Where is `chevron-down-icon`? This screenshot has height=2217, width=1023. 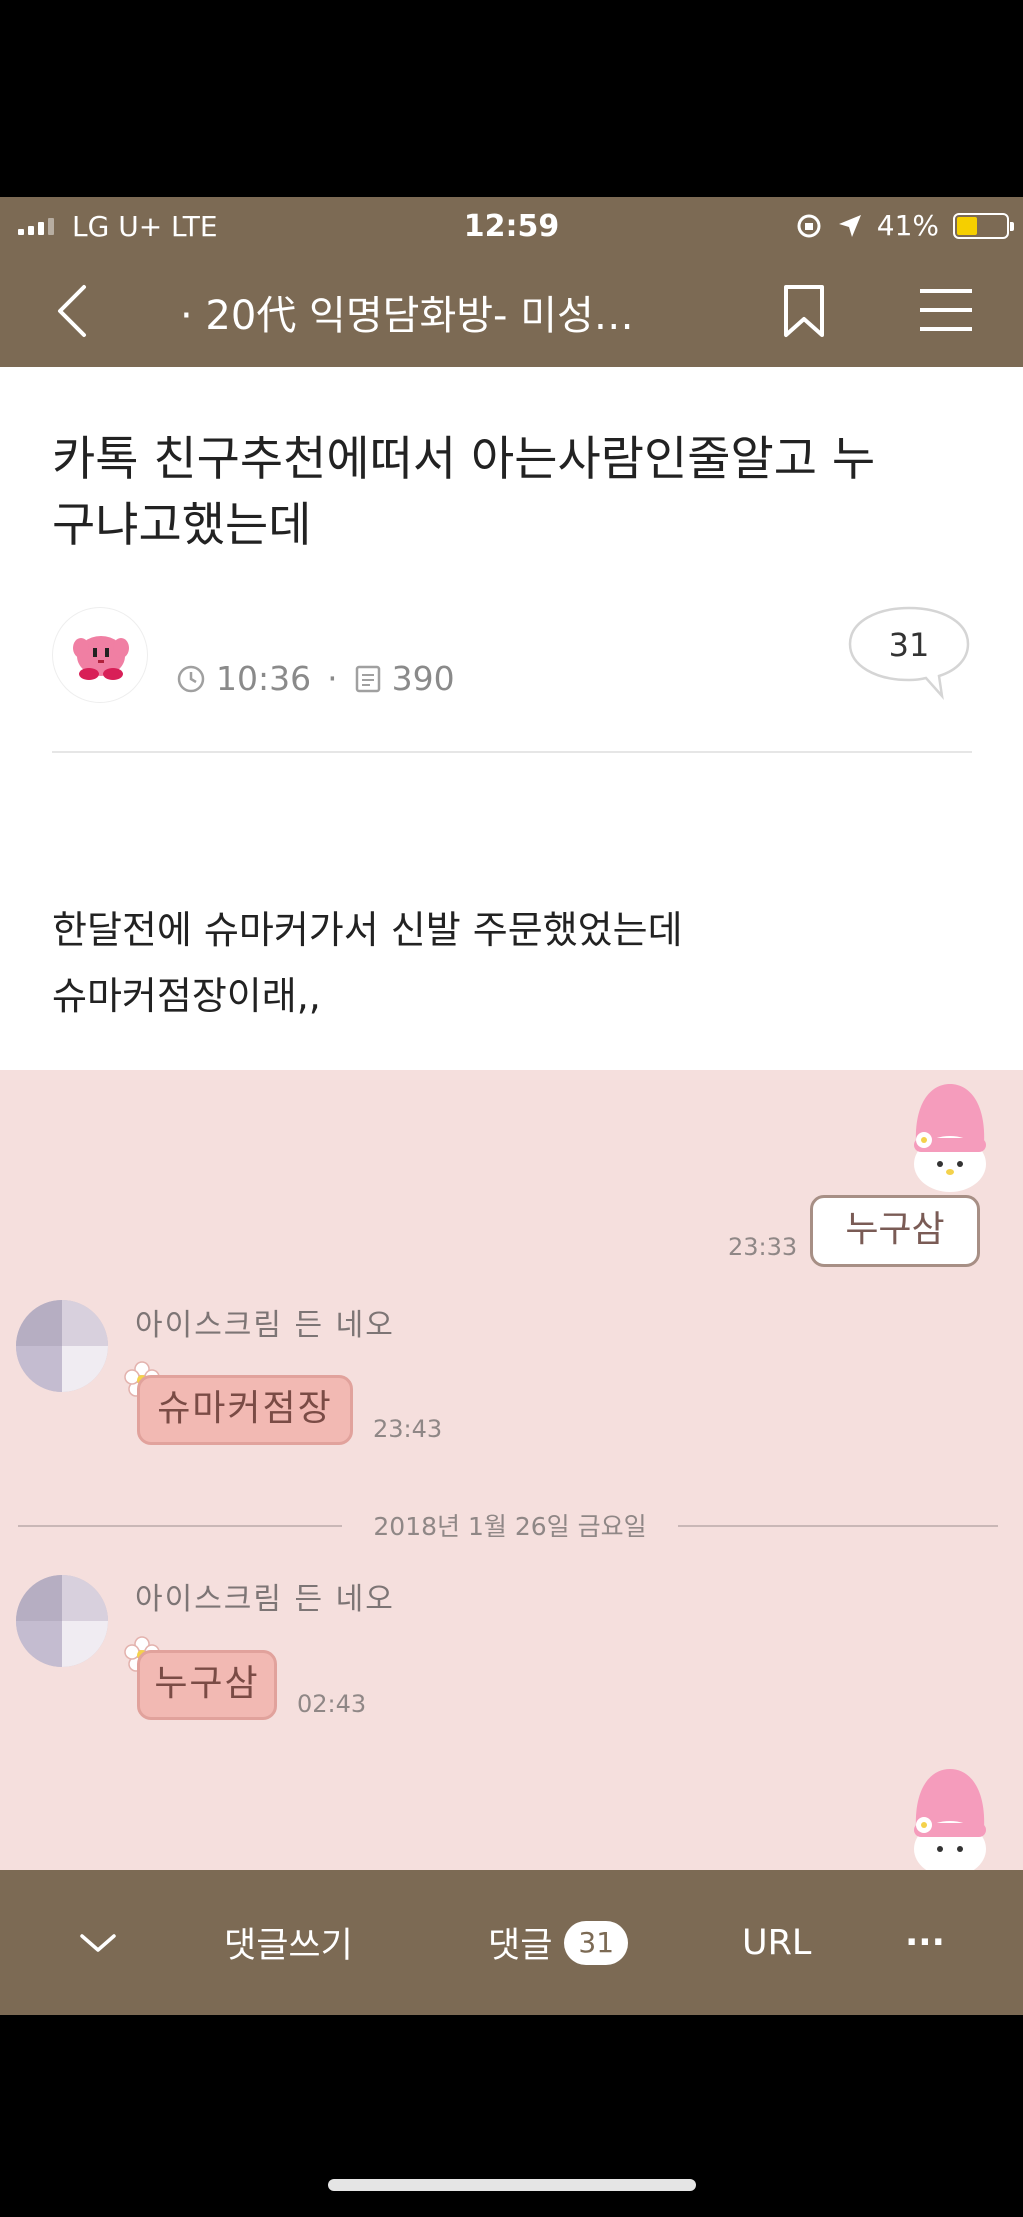 chevron-down-icon is located at coordinates (98, 1942).